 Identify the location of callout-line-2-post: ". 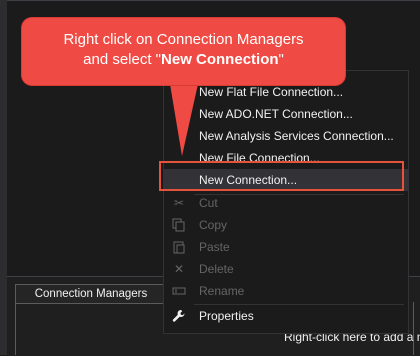
(281, 59).